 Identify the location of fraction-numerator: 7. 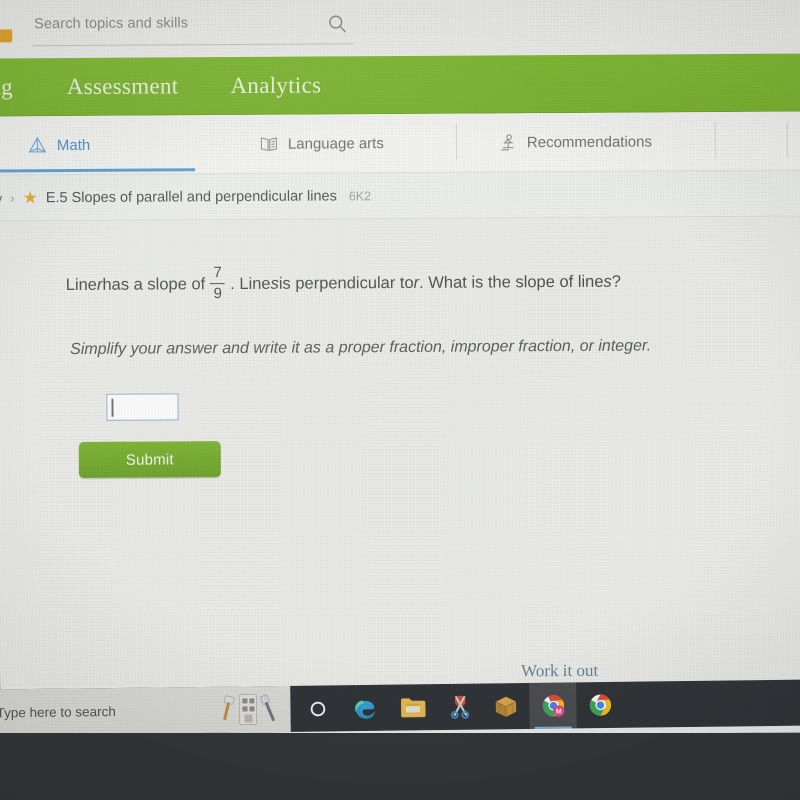
(217, 273).